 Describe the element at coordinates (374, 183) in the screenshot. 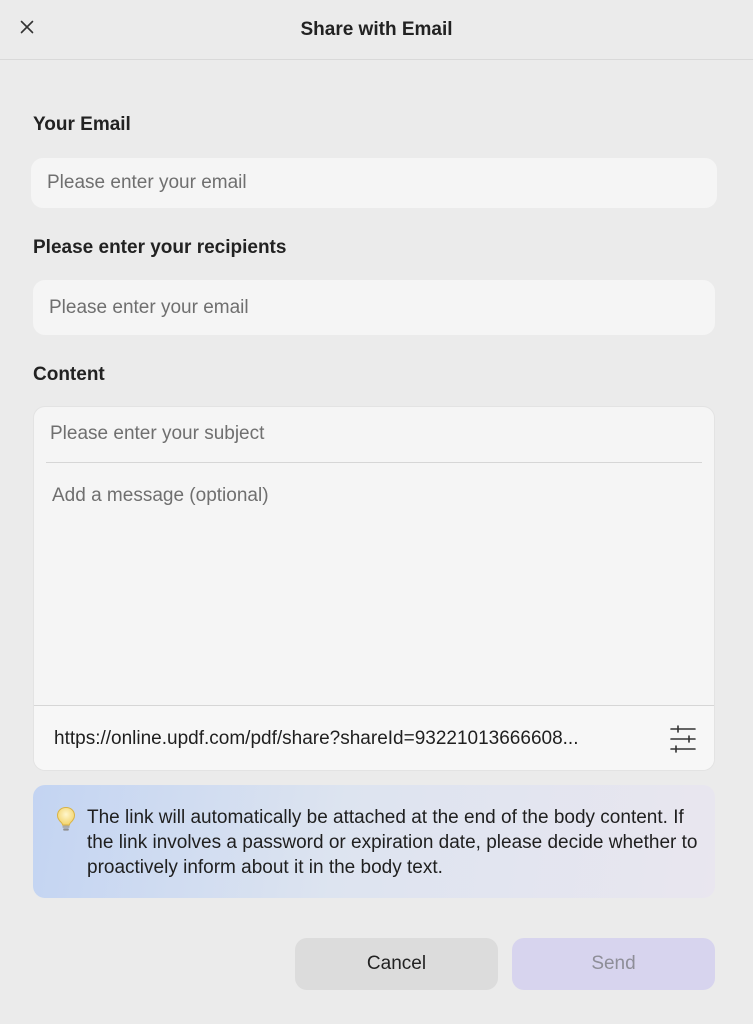

I see `your-email-input` at that location.